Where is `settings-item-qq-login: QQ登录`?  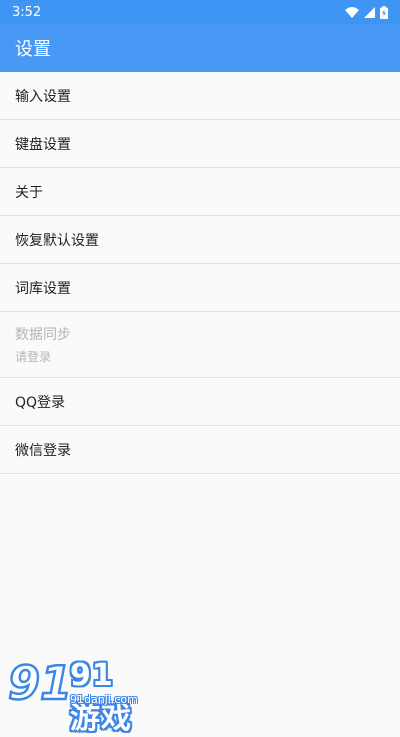
settings-item-qq-login: QQ登录 is located at coordinates (200, 402).